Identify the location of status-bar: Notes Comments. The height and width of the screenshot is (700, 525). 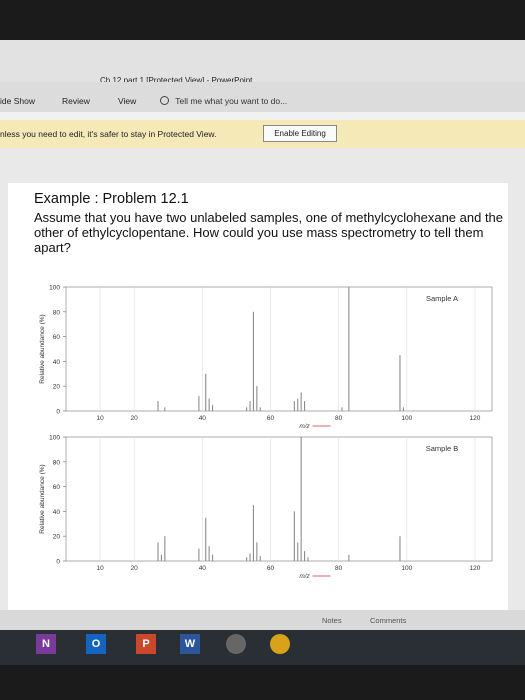
(262, 620).